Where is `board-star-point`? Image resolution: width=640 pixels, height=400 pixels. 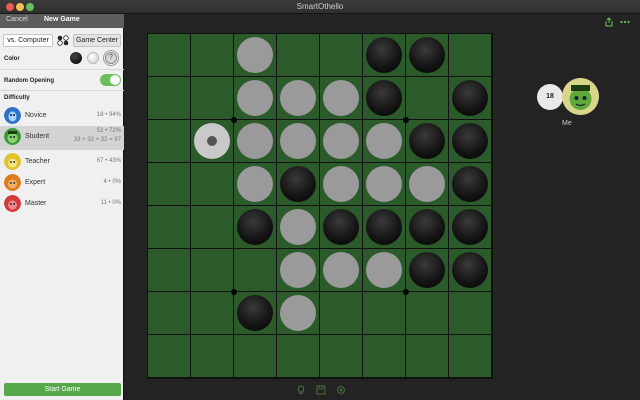
board-star-point is located at coordinates (233, 291).